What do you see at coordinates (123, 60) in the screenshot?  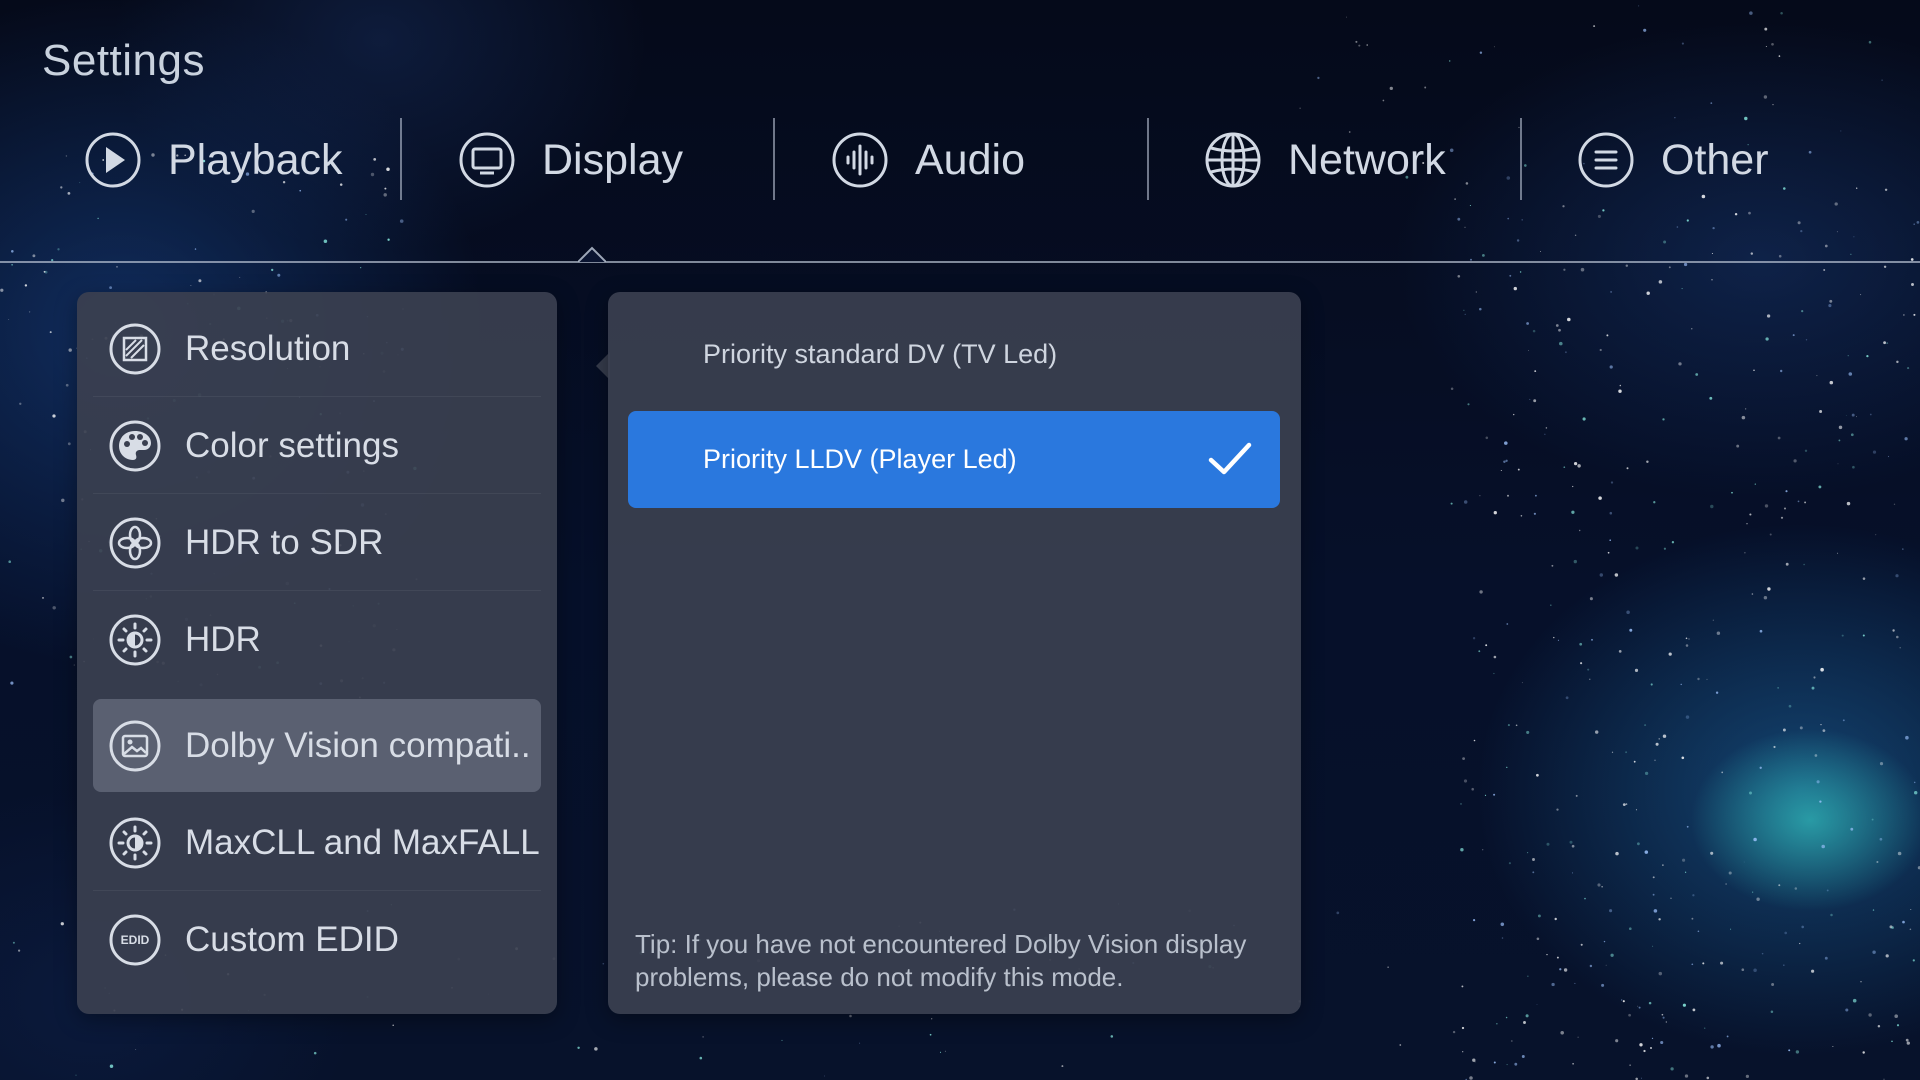 I see `page-title: Settings` at bounding box center [123, 60].